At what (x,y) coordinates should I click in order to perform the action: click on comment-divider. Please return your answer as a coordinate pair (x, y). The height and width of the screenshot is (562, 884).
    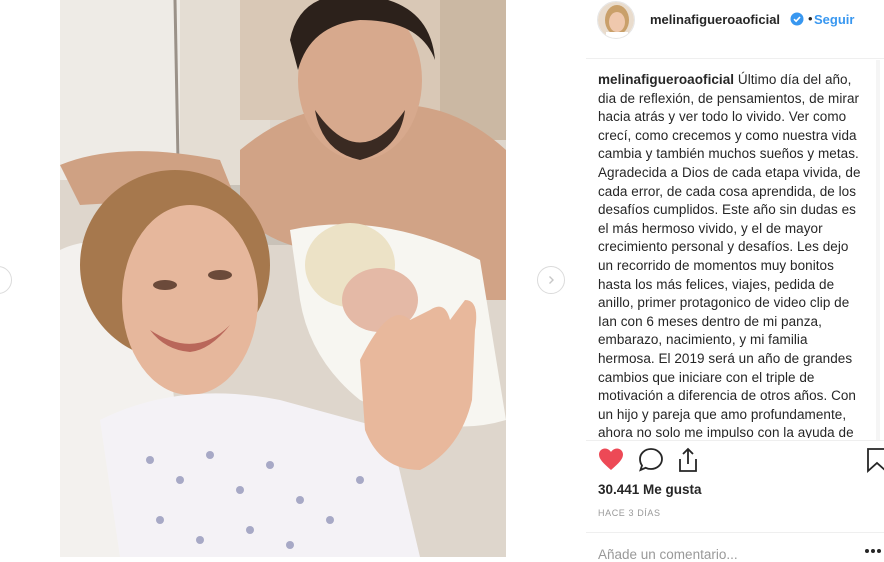
    Looking at the image, I should click on (735, 532).